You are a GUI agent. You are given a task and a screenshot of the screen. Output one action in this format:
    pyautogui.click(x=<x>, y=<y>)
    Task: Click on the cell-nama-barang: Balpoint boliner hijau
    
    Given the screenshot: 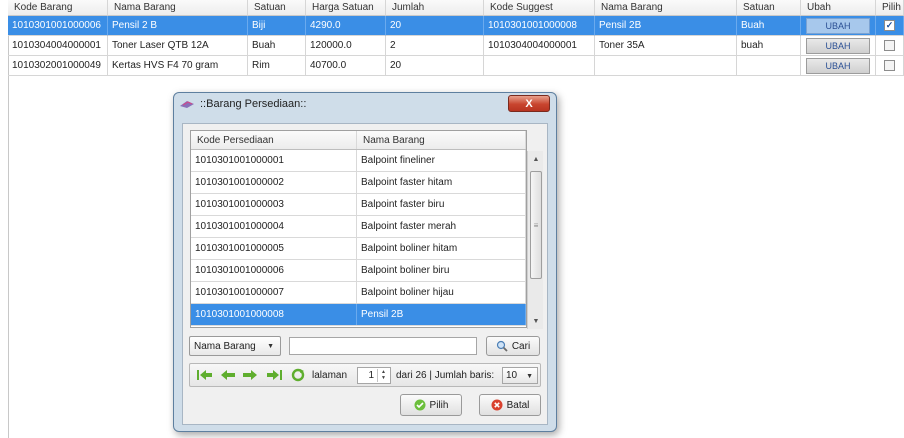 What is the action you would take?
    pyautogui.click(x=441, y=292)
    